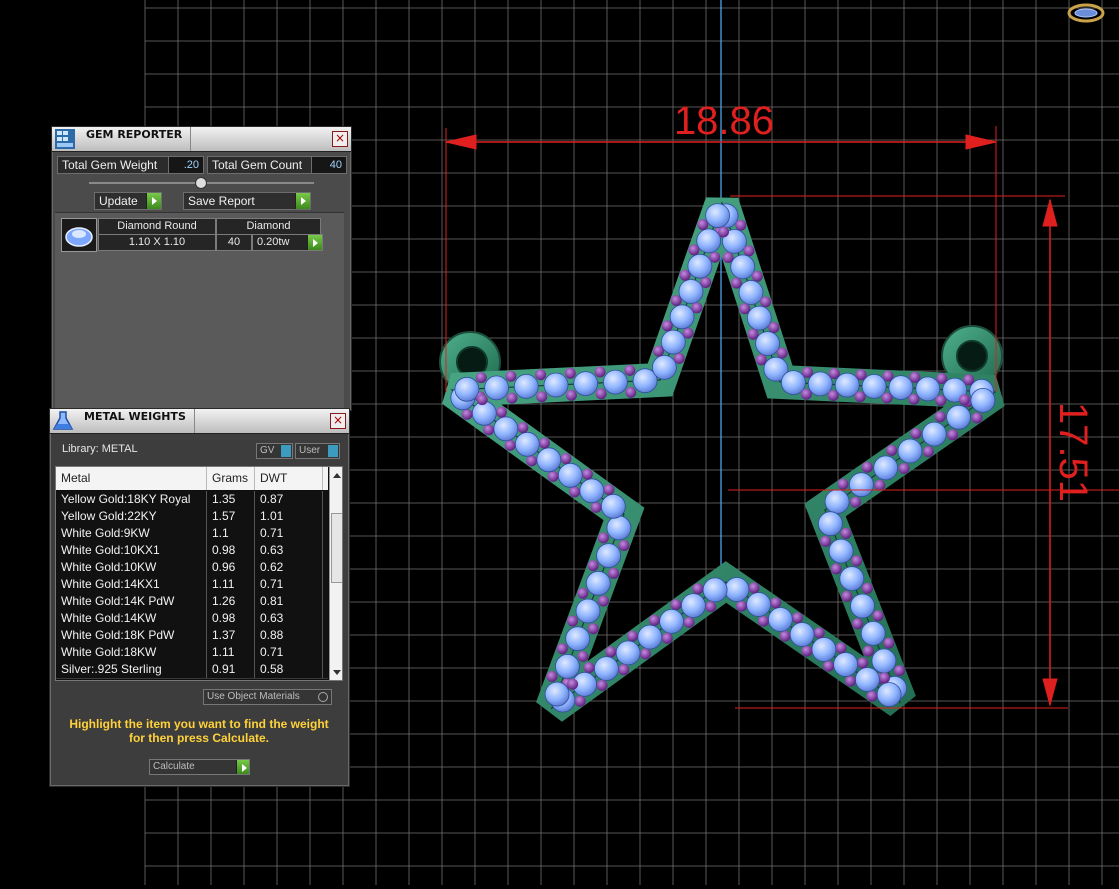 The height and width of the screenshot is (889, 1119). Describe the element at coordinates (337, 672) in the screenshot. I see `scroll-down-icon` at that location.